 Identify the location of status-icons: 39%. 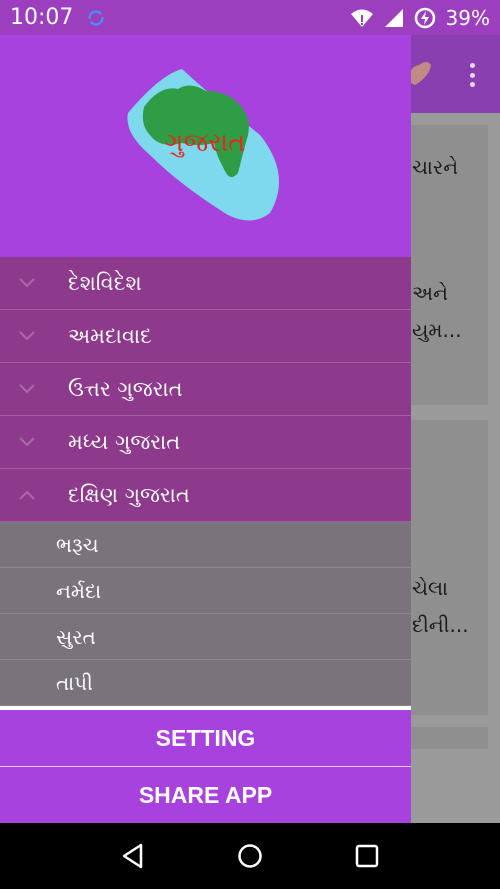
(420, 18).